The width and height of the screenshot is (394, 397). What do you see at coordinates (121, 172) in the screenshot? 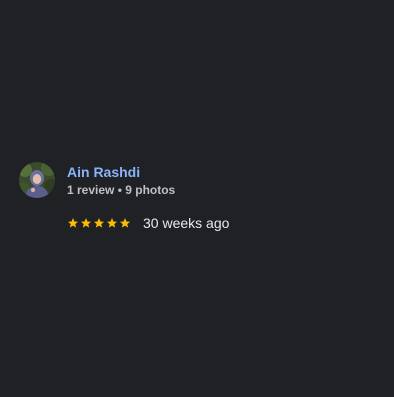
I see `reviewer-name: Ain Rashdi` at bounding box center [121, 172].